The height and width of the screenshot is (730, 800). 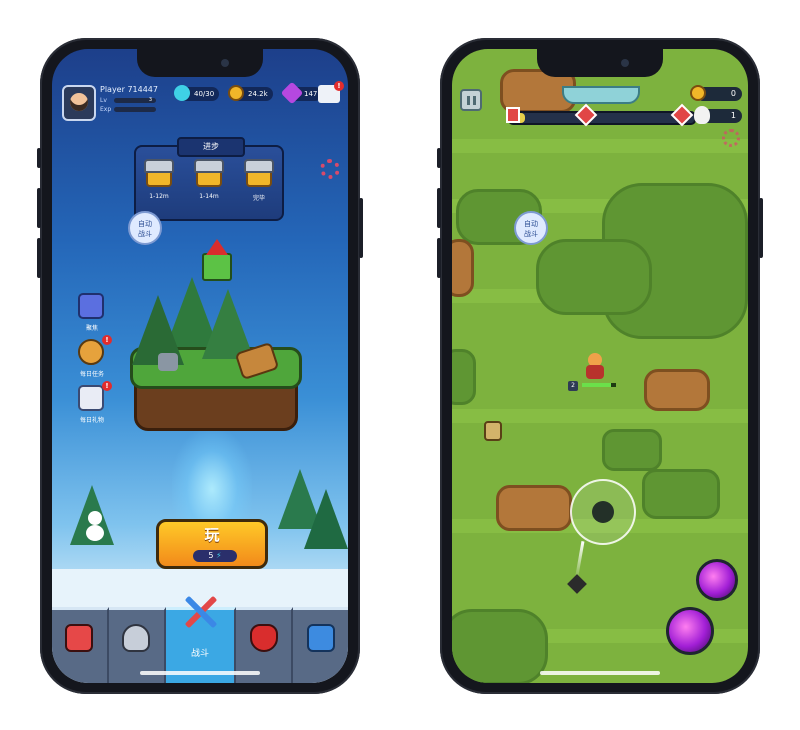 What do you see at coordinates (136, 638) in the screenshot?
I see `helmet-icon` at bounding box center [136, 638].